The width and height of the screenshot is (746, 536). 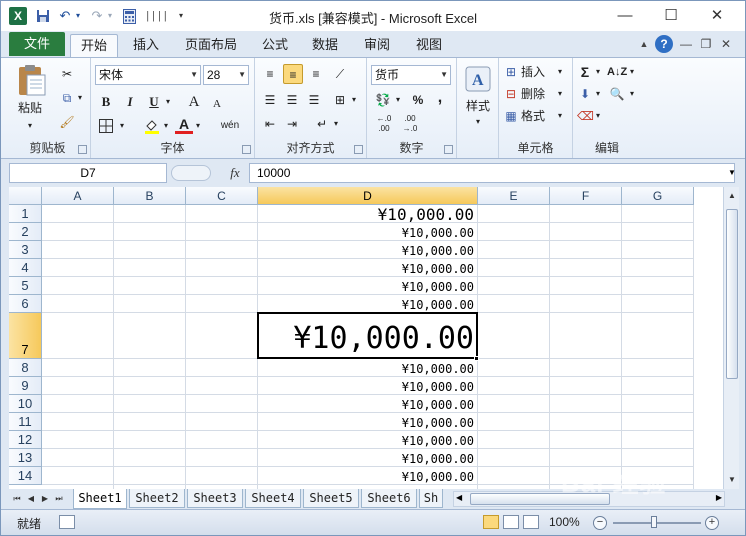 I want to click on autosum-dropdown-icon: ▾, so click(x=598, y=72).